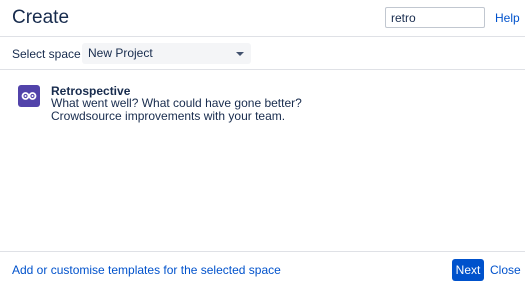  I want to click on space-dropdown-value: New Project, so click(120, 53).